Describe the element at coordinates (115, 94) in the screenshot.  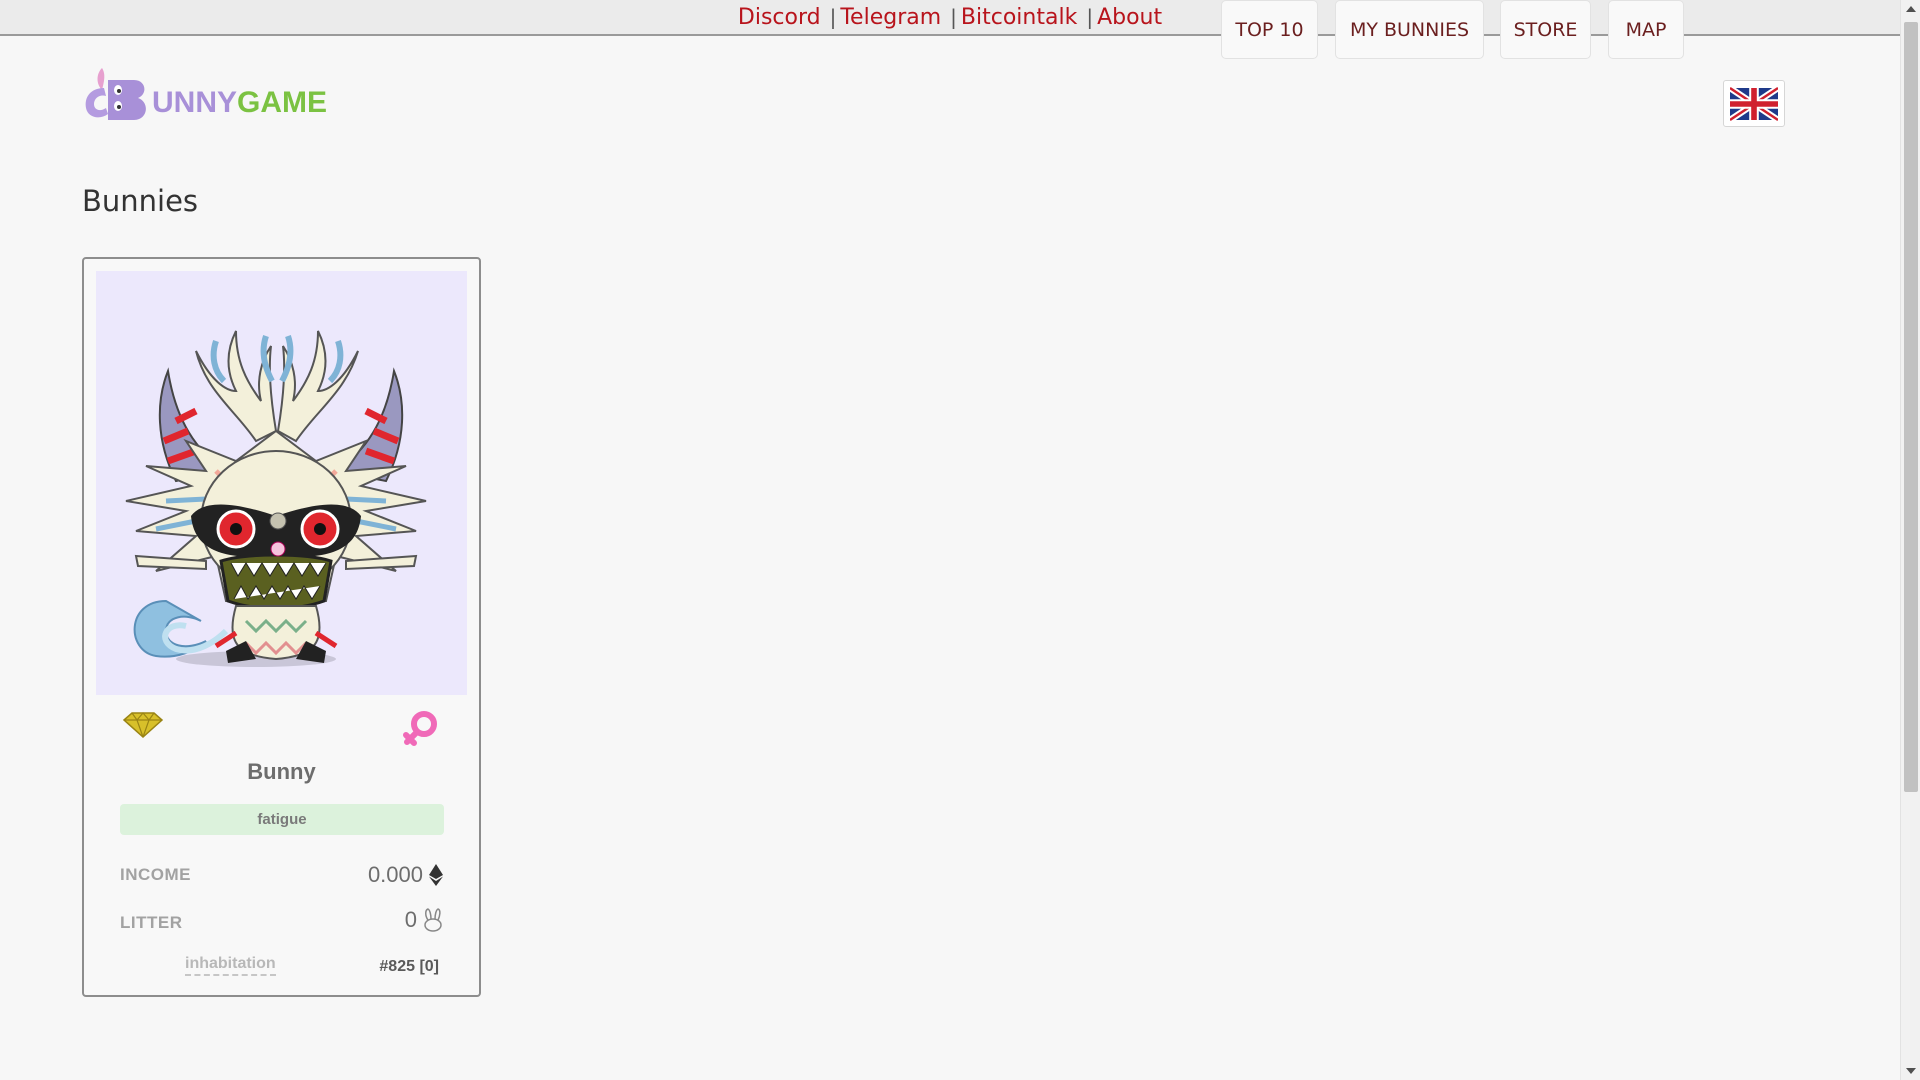
I see `bunny-logo-icon` at that location.